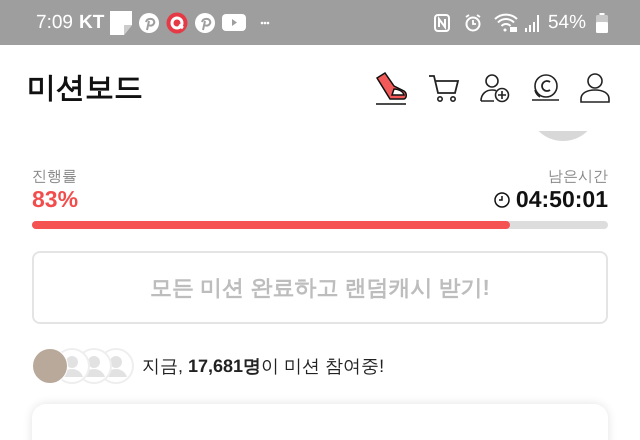  What do you see at coordinates (85, 88) in the screenshot?
I see `page-title: 미션보드` at bounding box center [85, 88].